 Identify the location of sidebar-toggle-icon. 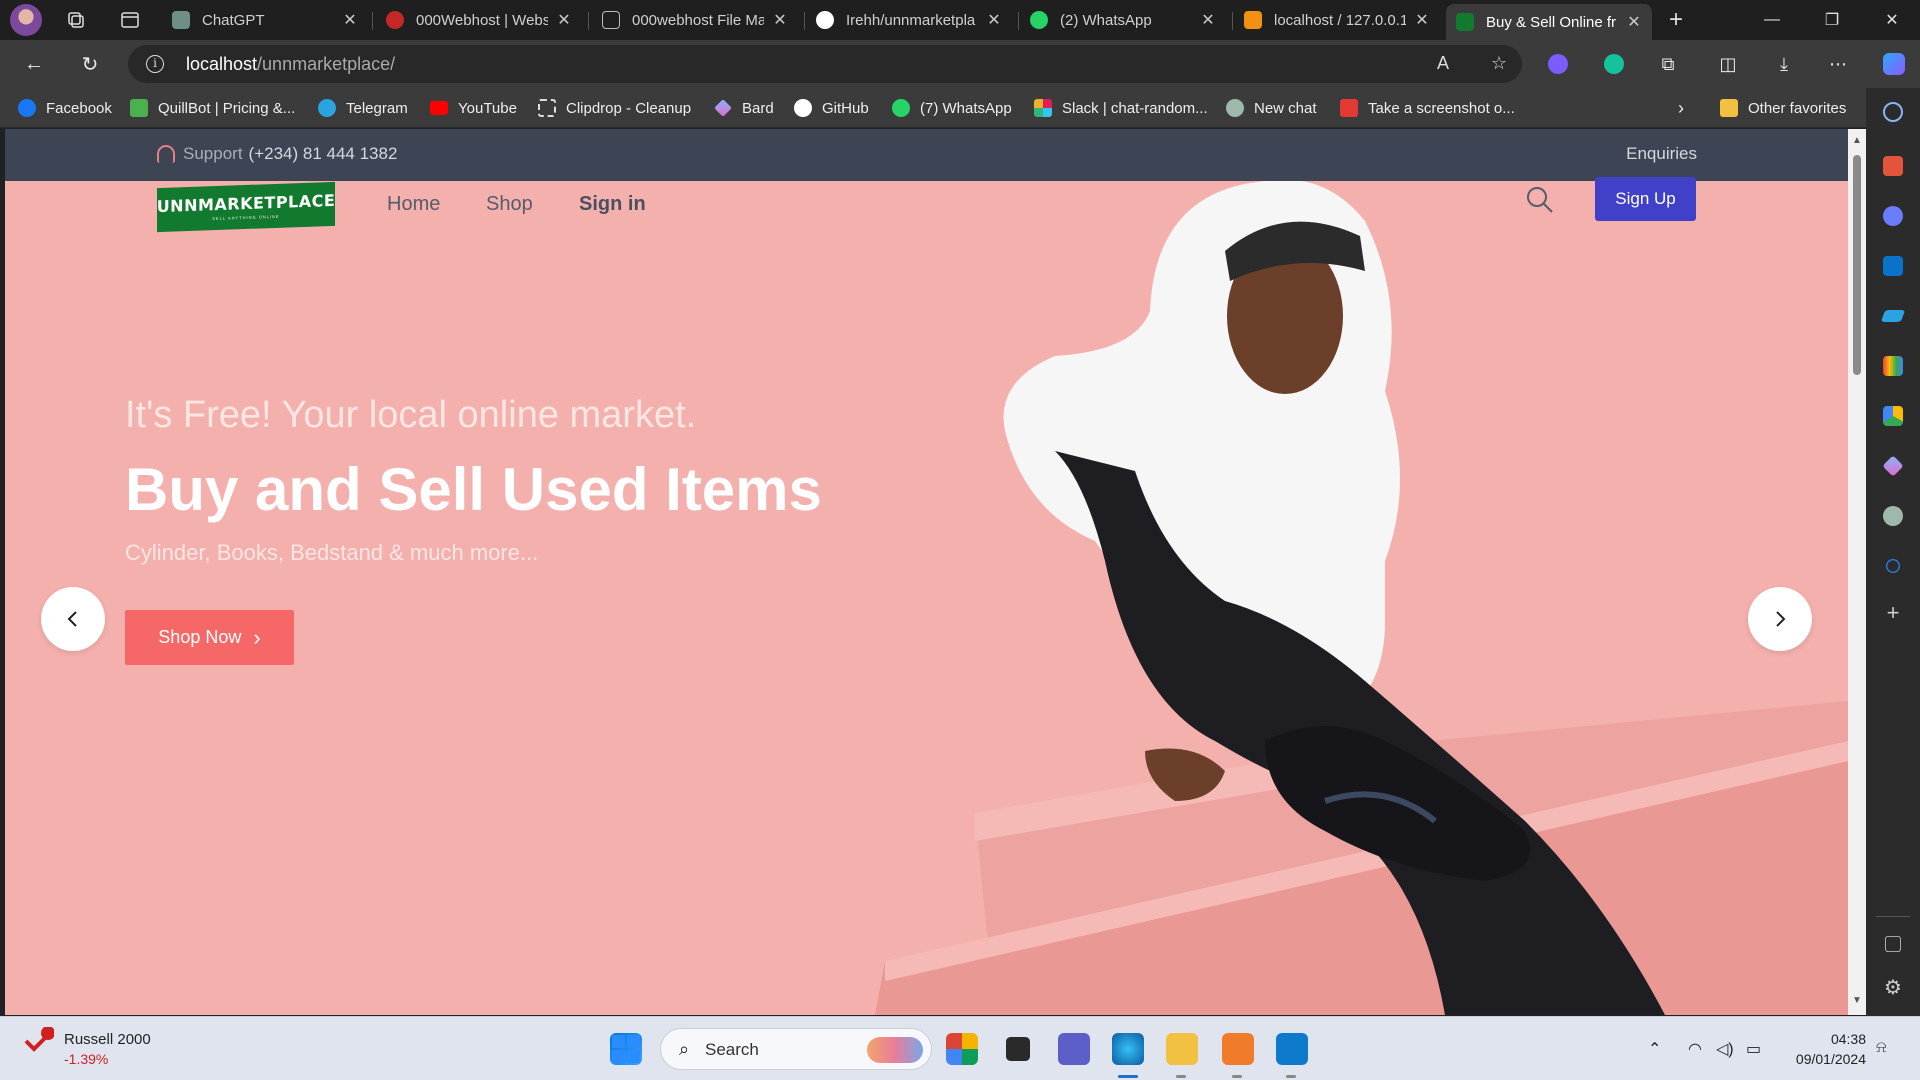
(1893, 944).